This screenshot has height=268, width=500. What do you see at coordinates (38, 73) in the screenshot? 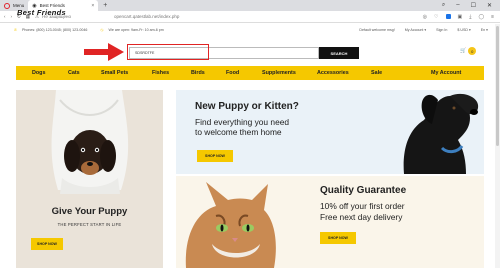
I see `nav-item-dogs: Dogs` at bounding box center [38, 73].